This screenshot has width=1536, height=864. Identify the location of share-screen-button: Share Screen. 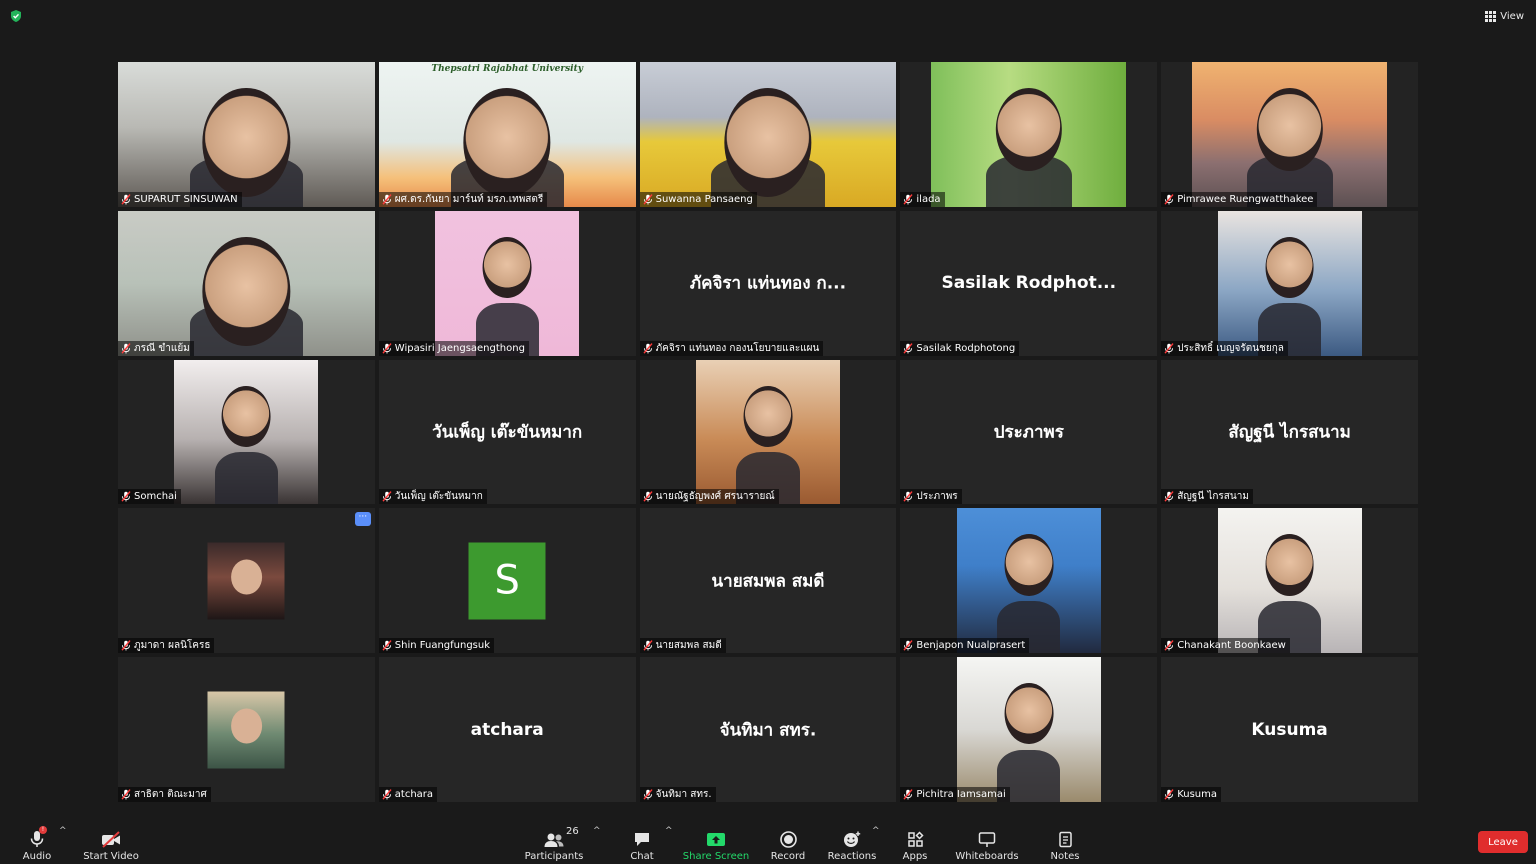
(716, 843).